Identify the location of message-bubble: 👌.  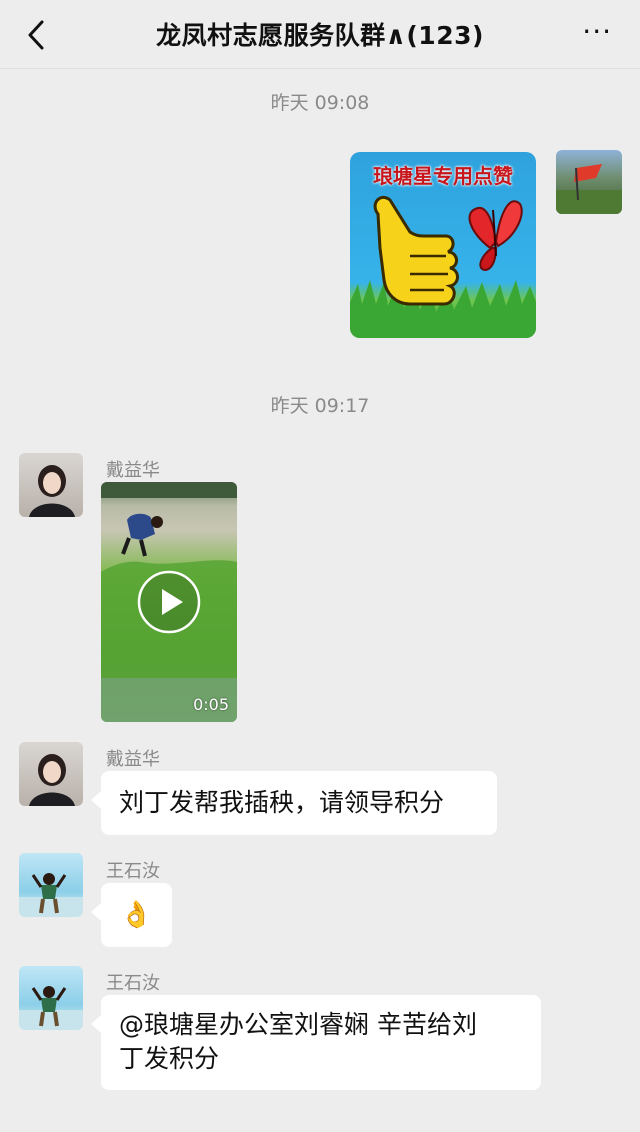
(131, 915).